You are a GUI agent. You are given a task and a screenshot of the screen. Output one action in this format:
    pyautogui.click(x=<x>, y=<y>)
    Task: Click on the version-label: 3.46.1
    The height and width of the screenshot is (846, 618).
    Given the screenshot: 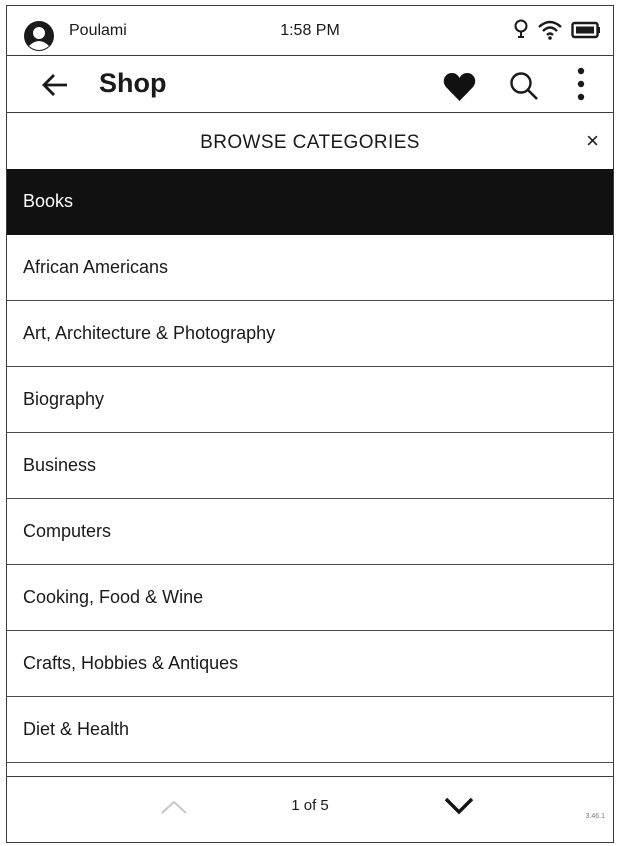 What is the action you would take?
    pyautogui.click(x=595, y=816)
    